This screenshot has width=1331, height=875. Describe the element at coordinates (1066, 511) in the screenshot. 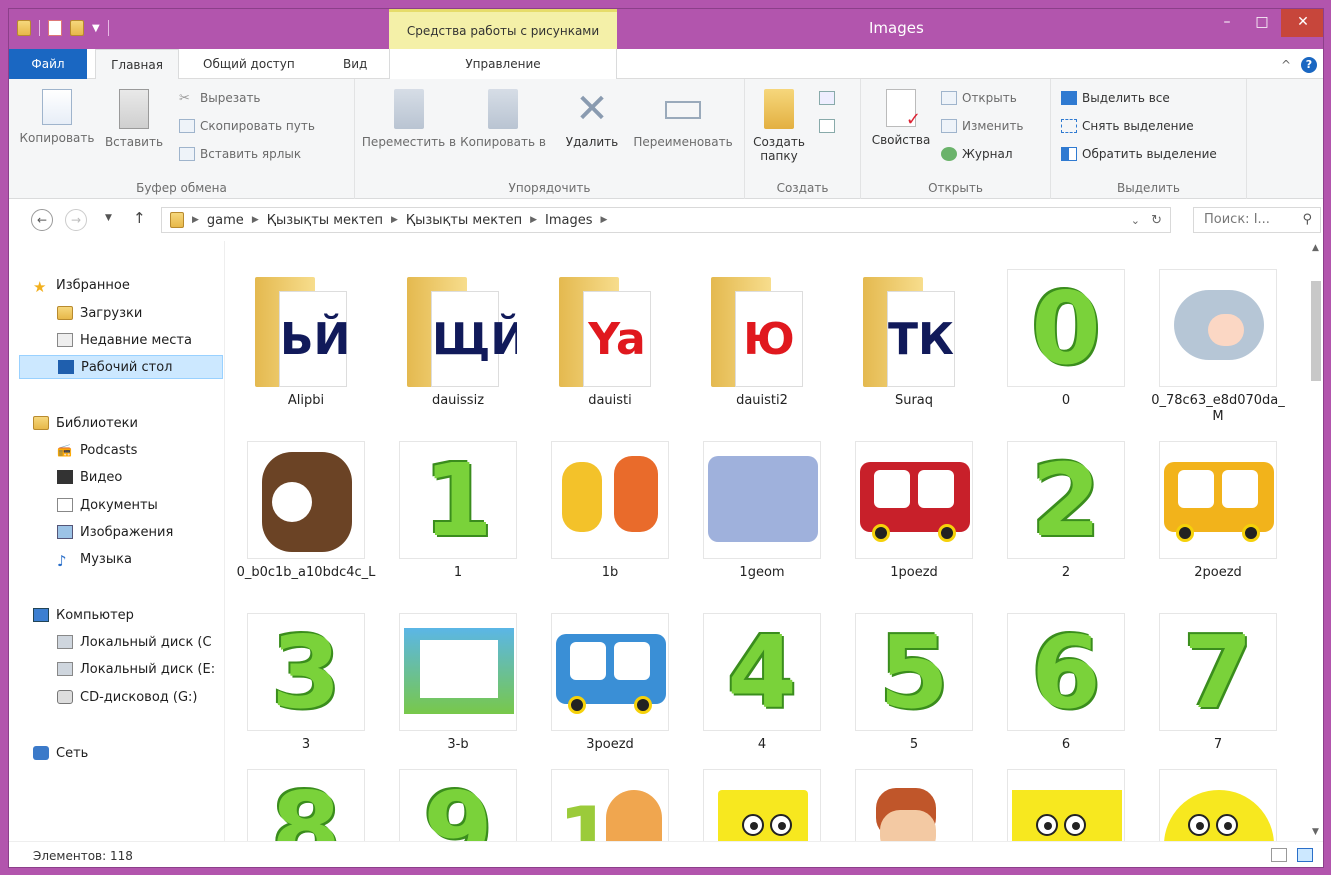

I see `file-item: 22` at that location.